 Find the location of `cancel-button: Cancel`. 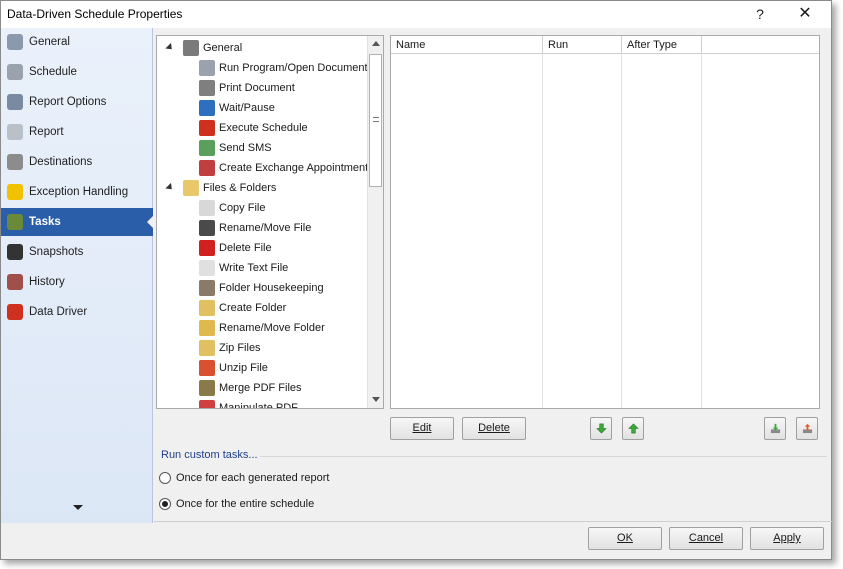

cancel-button: Cancel is located at coordinates (706, 538).